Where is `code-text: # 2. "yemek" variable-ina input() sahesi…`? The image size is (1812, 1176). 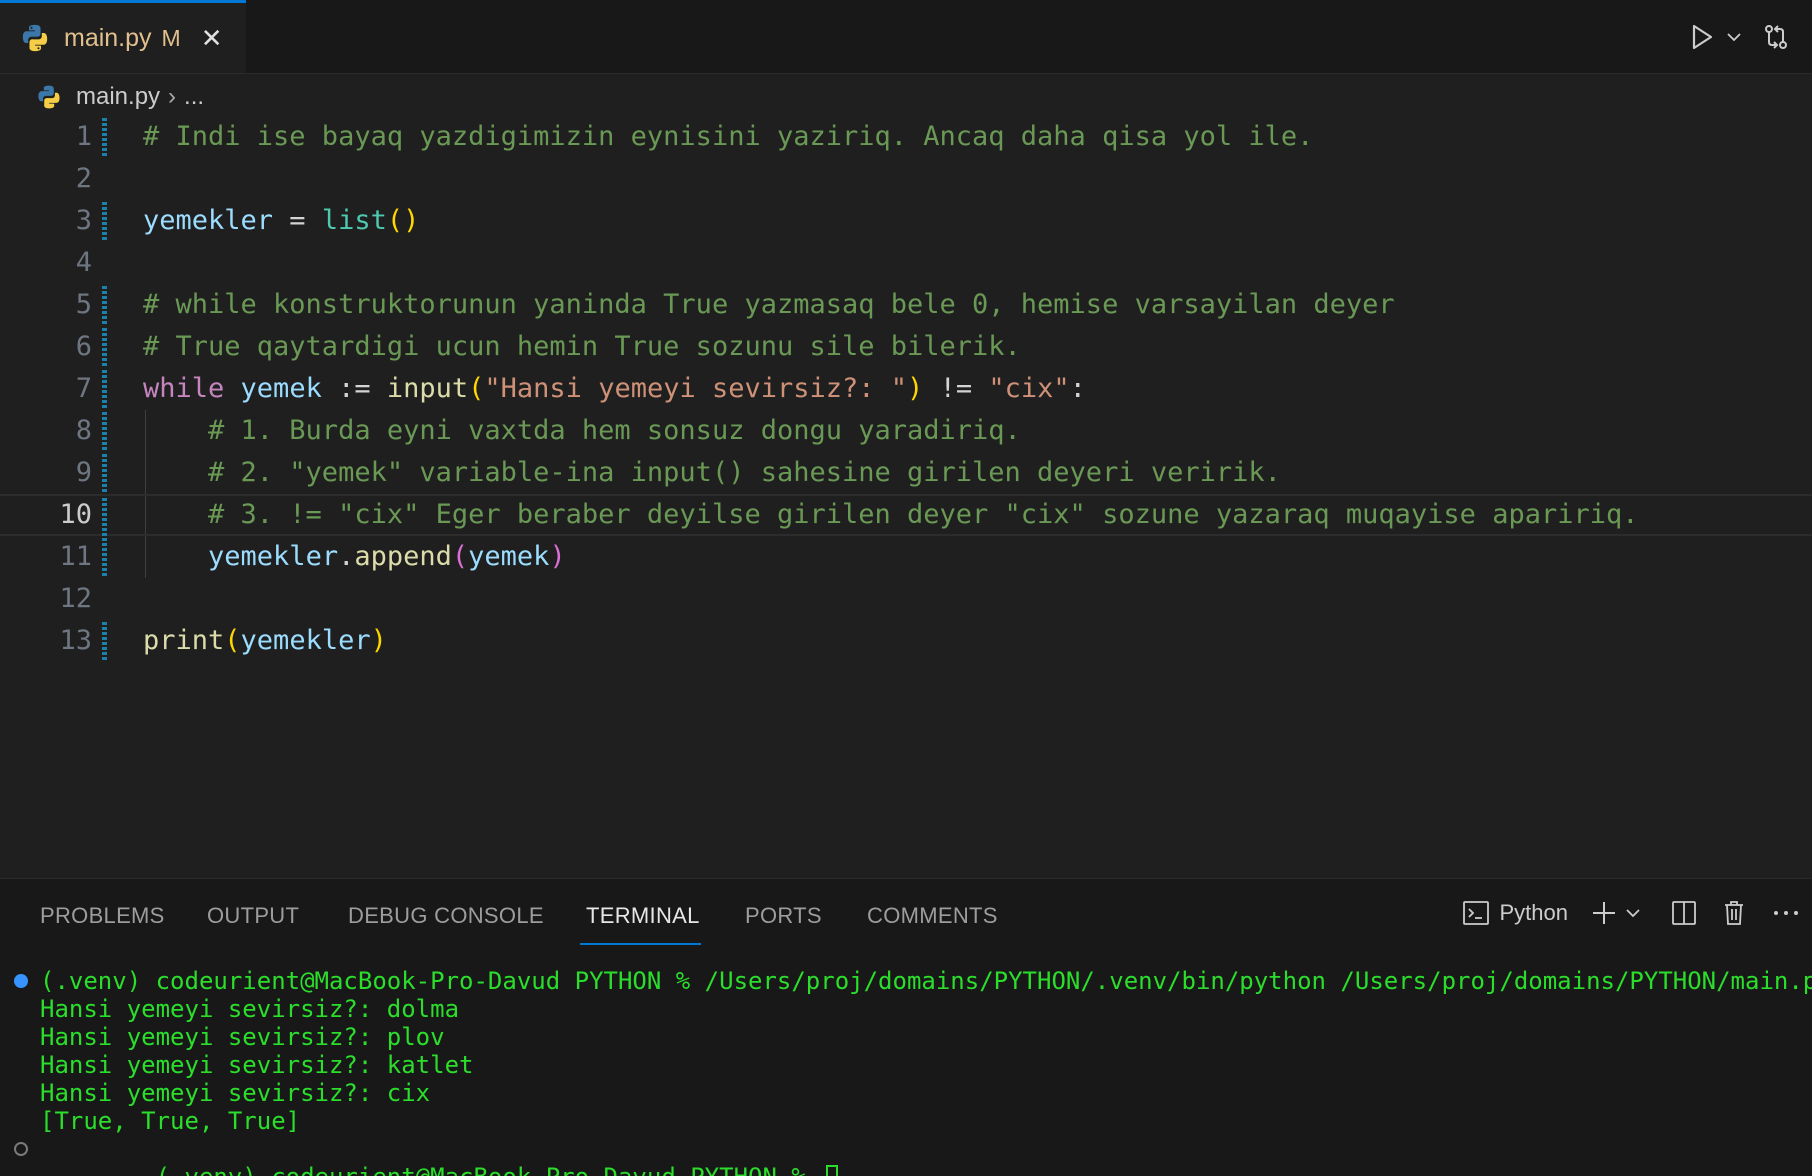 code-text: # 2. "yemek" variable-ina input() sahesi… is located at coordinates (712, 473).